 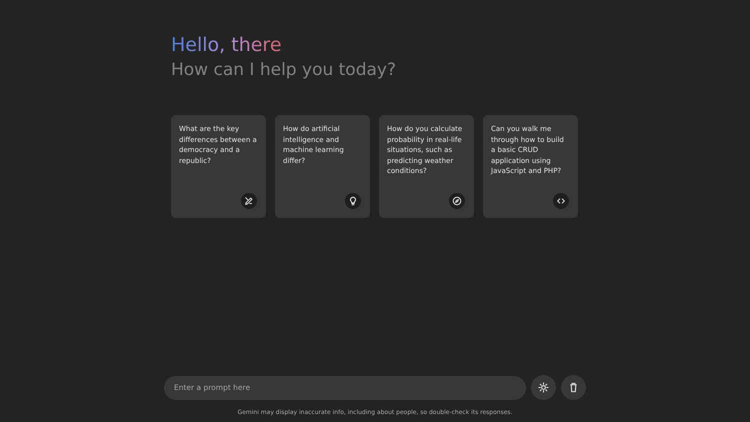 I want to click on trash-icon, so click(x=573, y=387).